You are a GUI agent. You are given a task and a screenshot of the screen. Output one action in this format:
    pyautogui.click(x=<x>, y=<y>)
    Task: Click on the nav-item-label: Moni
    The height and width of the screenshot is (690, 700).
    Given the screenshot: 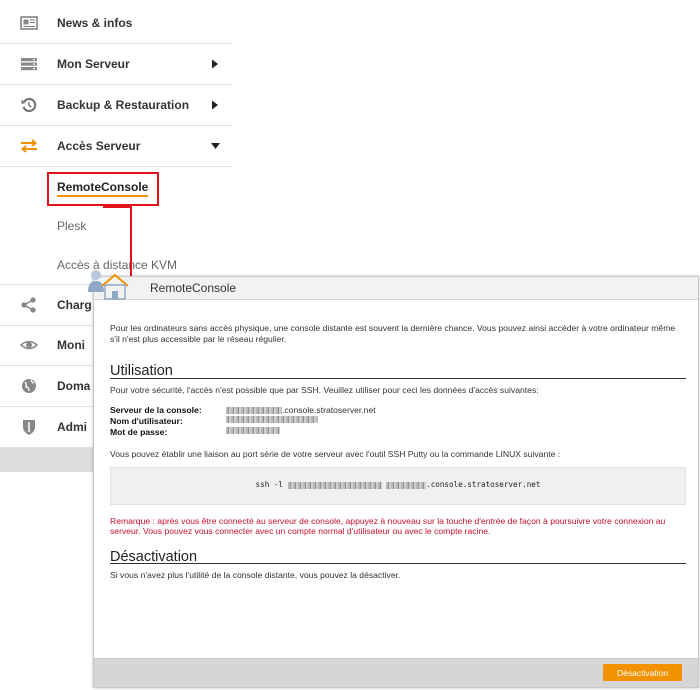 What is the action you would take?
    pyautogui.click(x=71, y=345)
    